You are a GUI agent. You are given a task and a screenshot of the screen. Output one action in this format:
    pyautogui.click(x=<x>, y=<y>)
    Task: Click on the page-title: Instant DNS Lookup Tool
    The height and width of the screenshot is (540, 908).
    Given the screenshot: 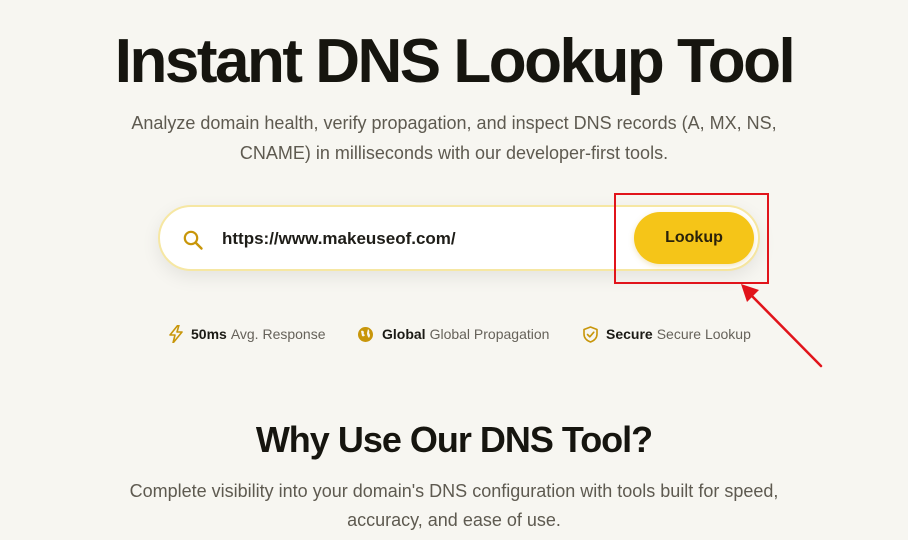 What is the action you would take?
    pyautogui.click(x=455, y=61)
    